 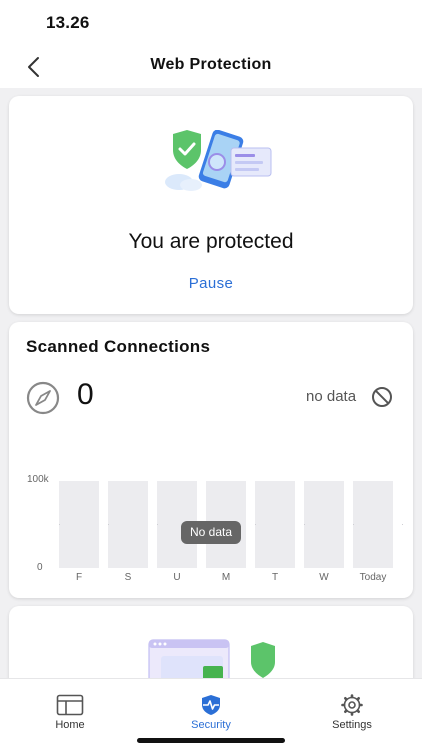 What do you see at coordinates (352, 705) in the screenshot?
I see `gear-icon` at bounding box center [352, 705].